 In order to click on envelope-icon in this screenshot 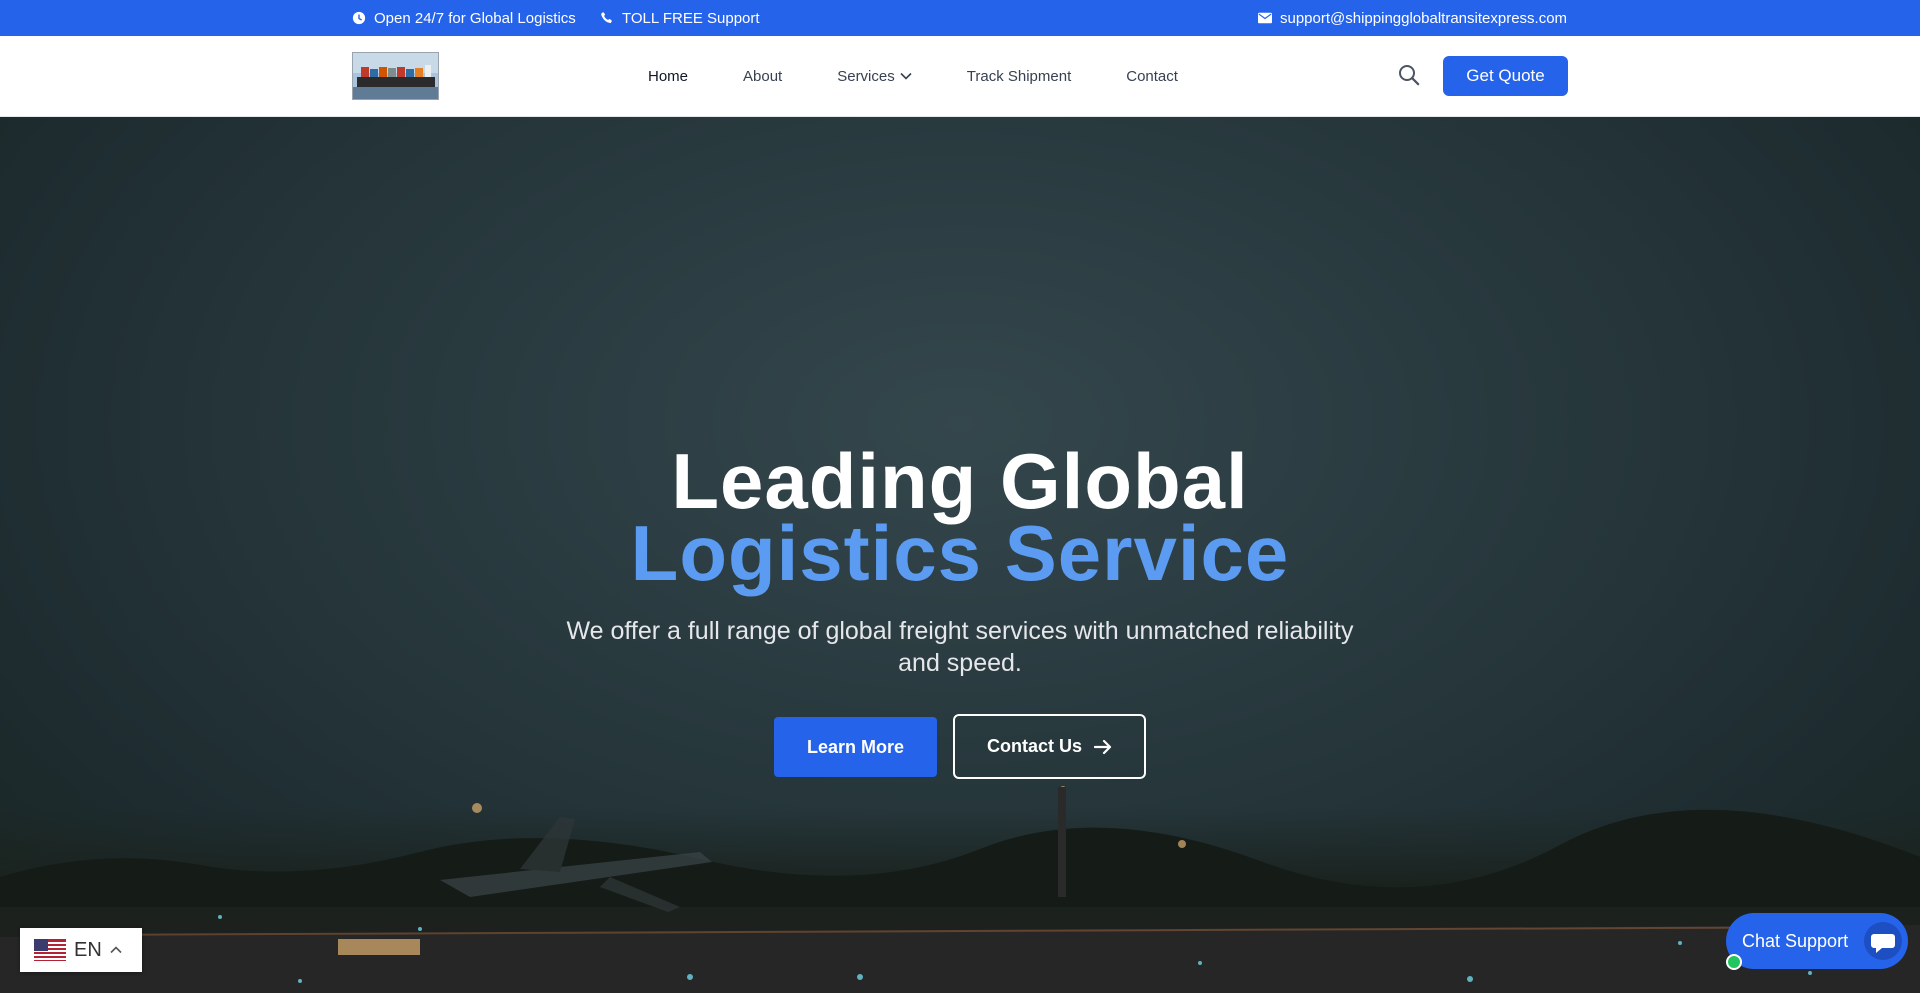, I will do `click(1265, 18)`.